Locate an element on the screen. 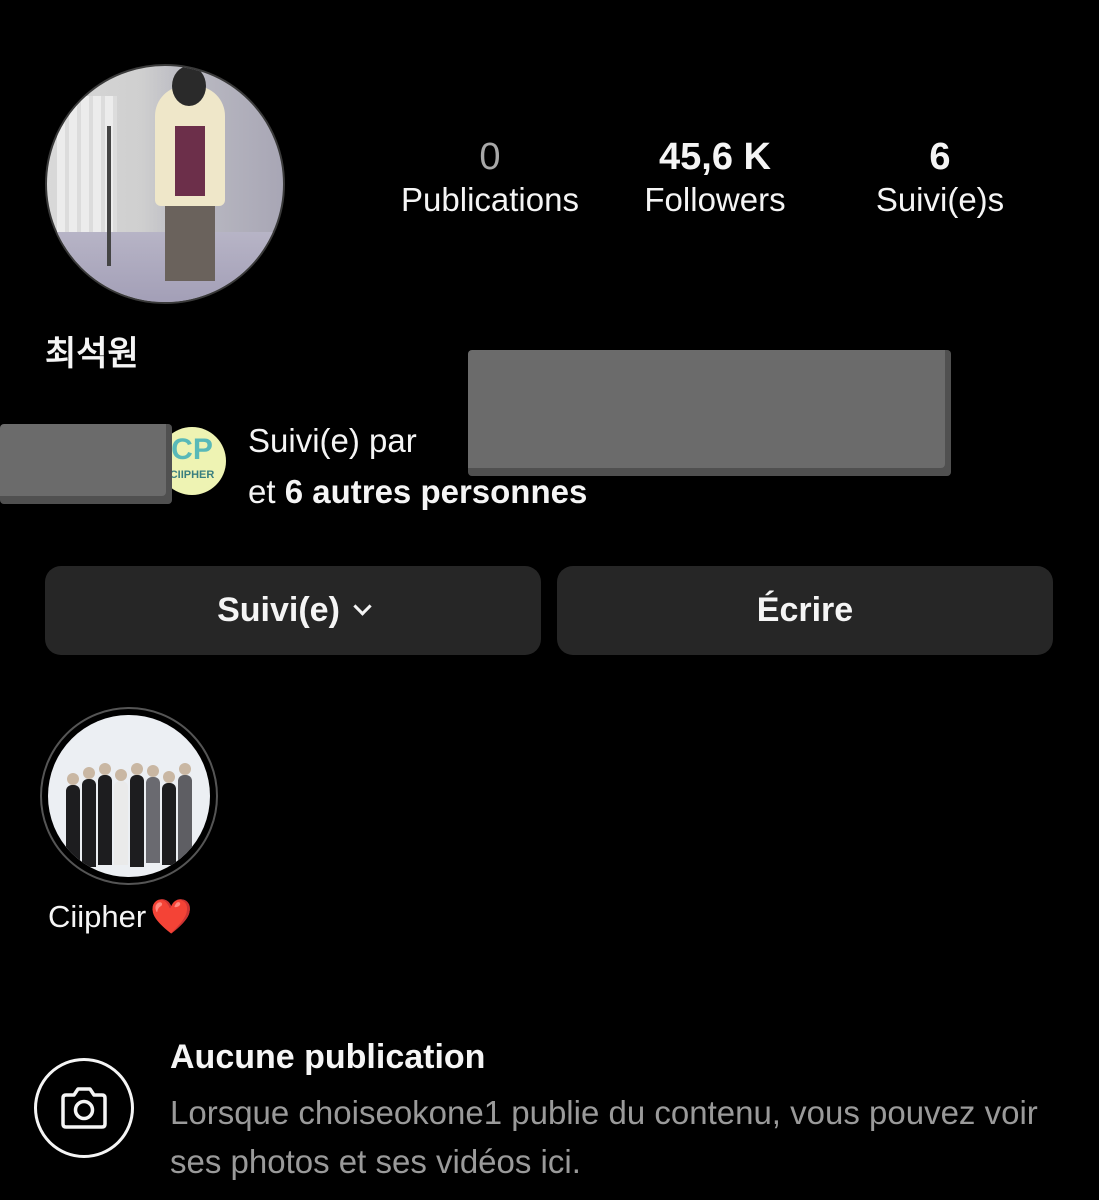 This screenshot has height=1200, width=1099. stat-posts-label: Publications is located at coordinates (490, 199).